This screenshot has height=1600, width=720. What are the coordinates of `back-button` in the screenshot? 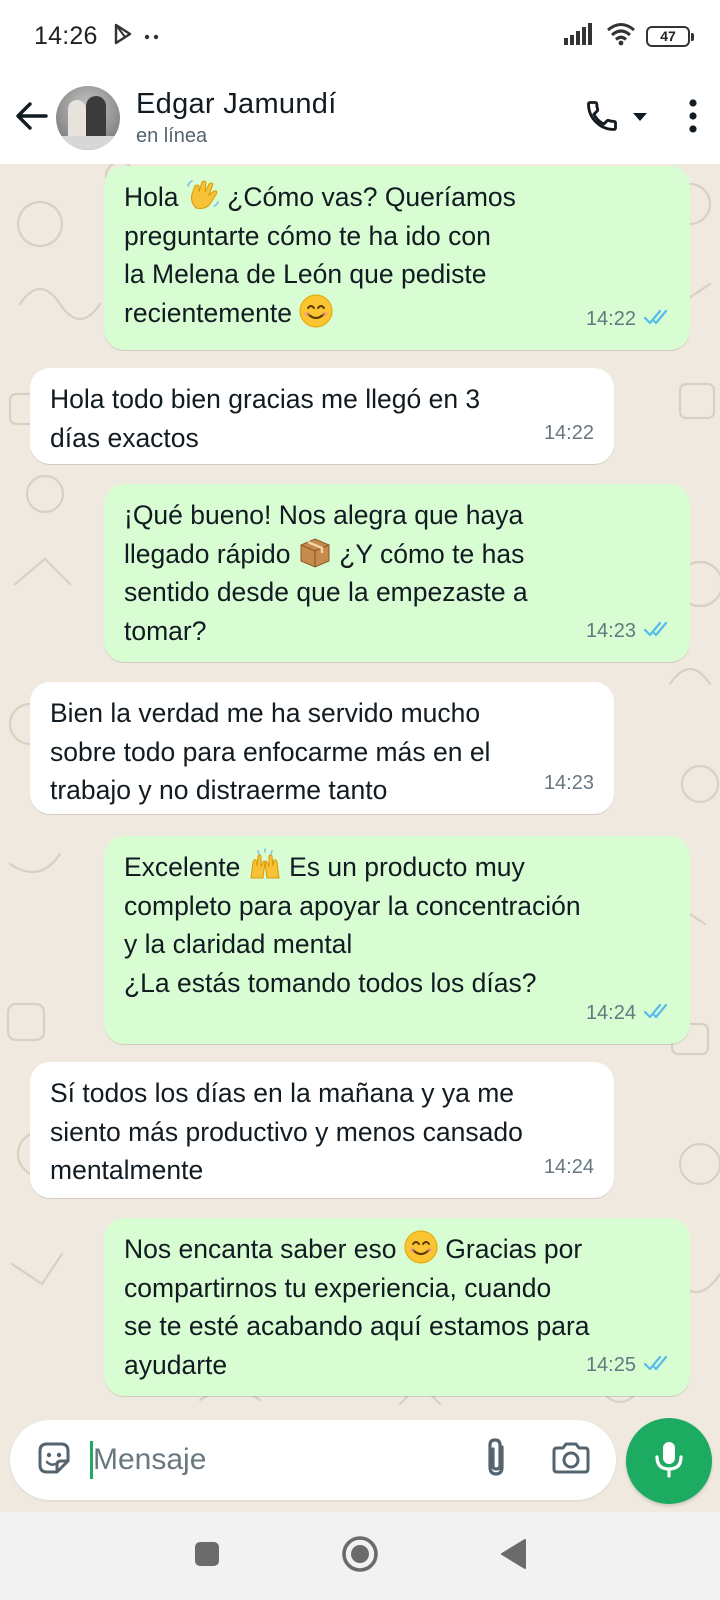 It's located at (31, 118).